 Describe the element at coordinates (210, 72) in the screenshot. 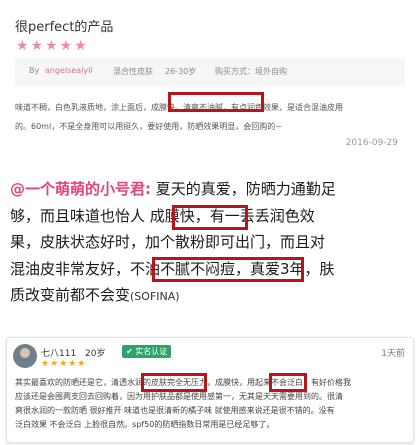

I see `reviewer-meta-bar: By angelsealyll 混合性皮肤 26-30岁 购买方式：境外自购` at that location.